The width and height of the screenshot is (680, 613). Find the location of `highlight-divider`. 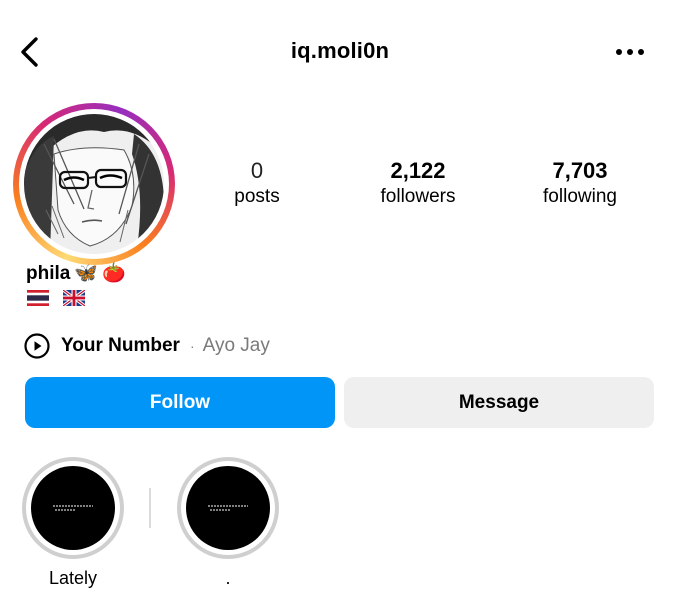

highlight-divider is located at coordinates (150, 508).